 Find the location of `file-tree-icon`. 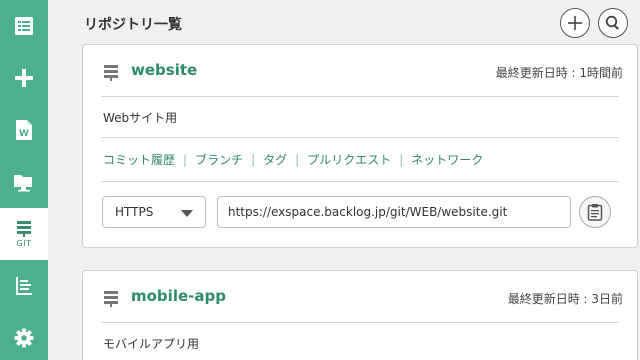

file-tree-icon is located at coordinates (24, 286).